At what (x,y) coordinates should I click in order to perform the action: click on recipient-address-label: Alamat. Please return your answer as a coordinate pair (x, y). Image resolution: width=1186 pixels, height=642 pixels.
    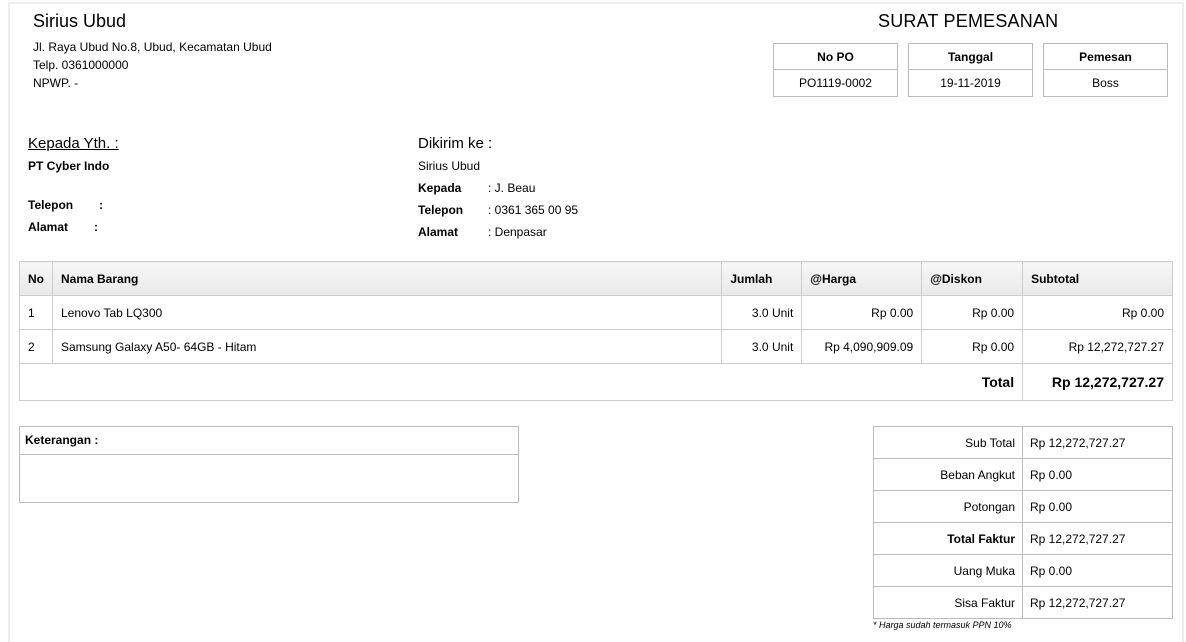
    Looking at the image, I should click on (48, 227).